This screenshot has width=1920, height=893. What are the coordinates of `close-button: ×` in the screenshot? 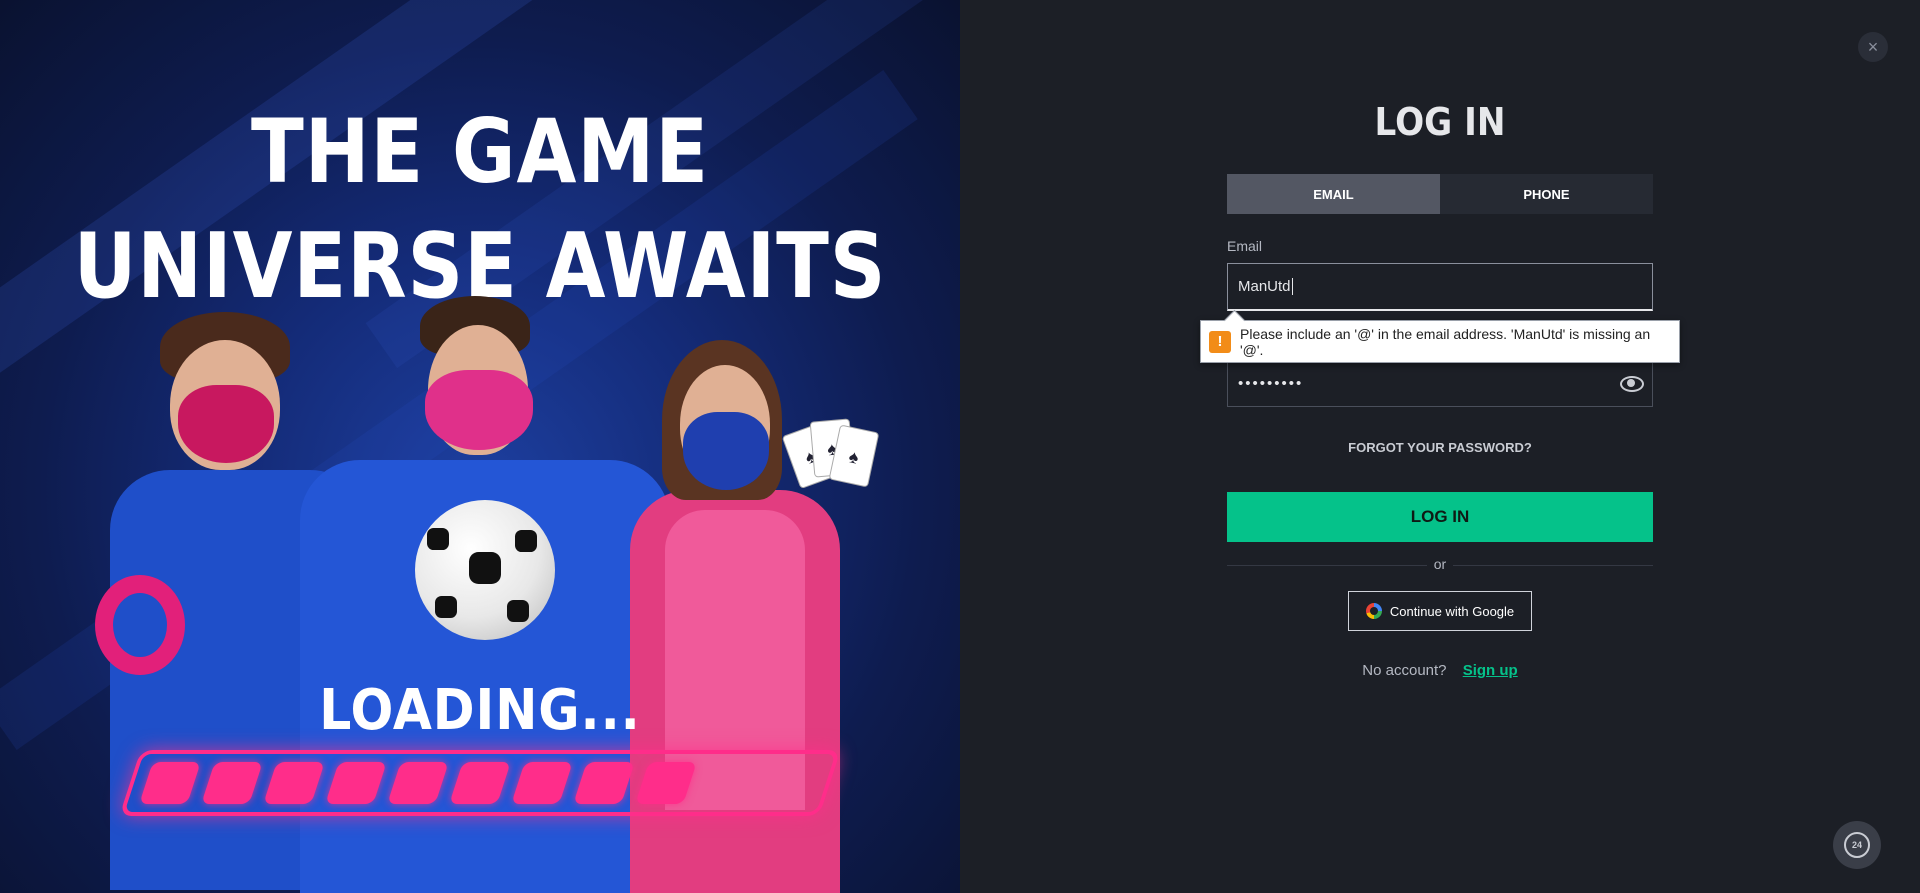 It's located at (1873, 47).